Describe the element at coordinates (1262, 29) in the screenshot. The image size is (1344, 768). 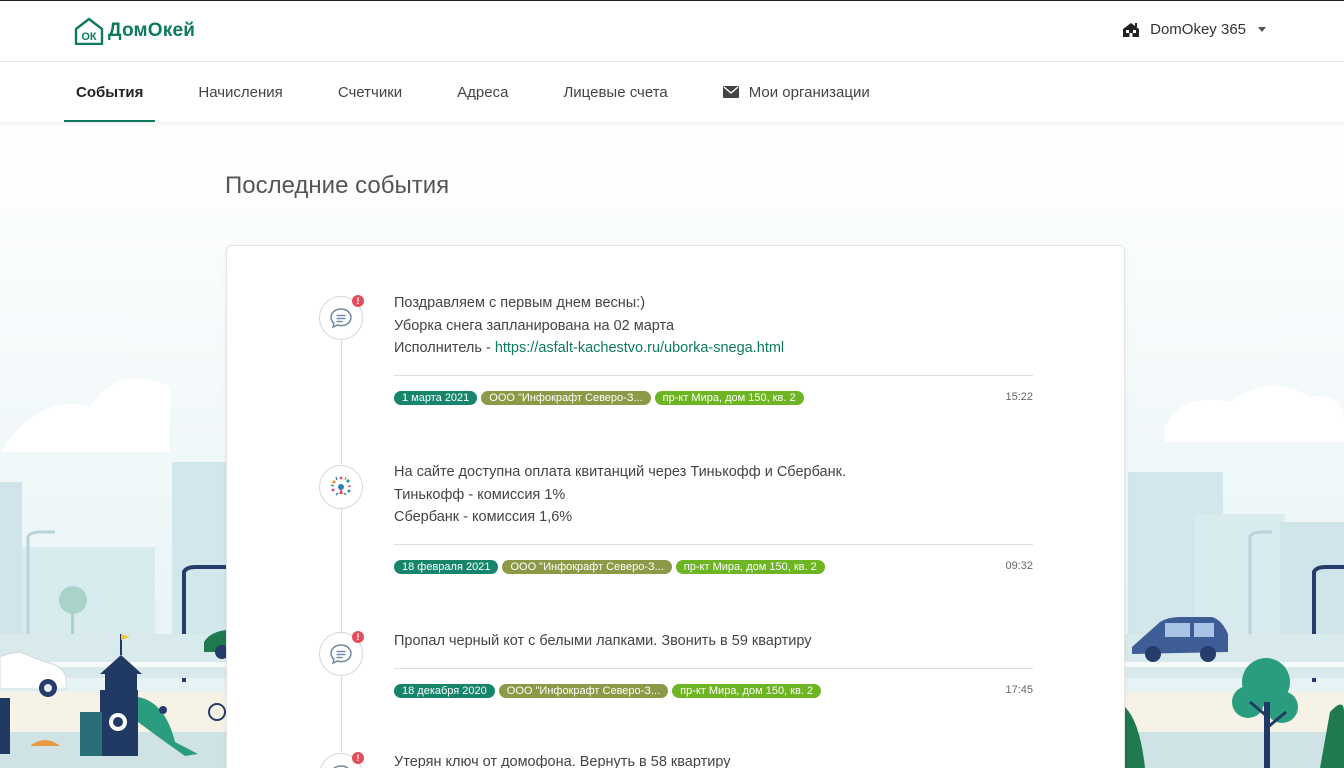
I see `chevron-down-icon` at that location.